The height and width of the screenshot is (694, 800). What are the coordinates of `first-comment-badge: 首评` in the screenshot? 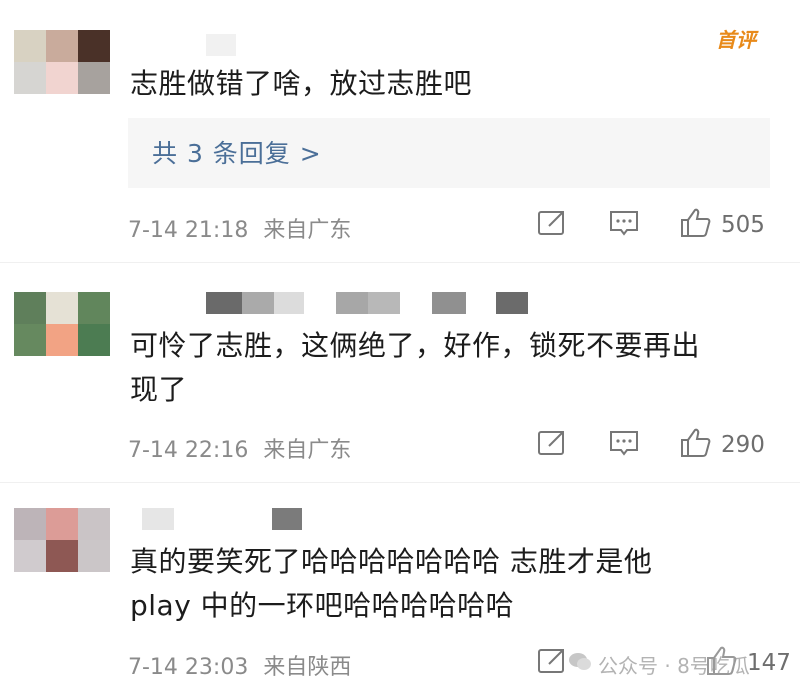 It's located at (736, 40).